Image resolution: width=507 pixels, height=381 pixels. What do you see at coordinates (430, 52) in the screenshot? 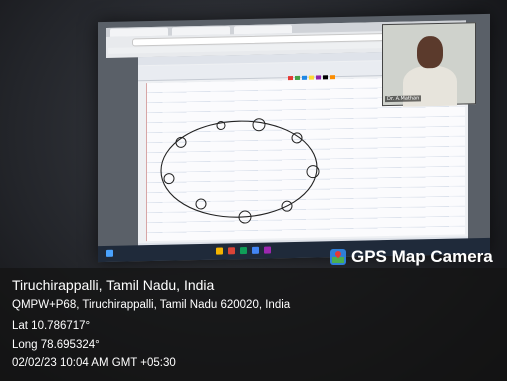
I see `presenter-face` at bounding box center [430, 52].